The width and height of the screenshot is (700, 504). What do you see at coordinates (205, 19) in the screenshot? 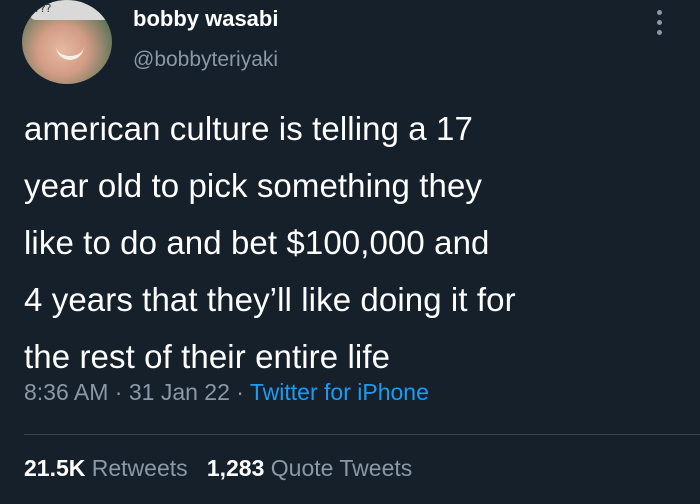
I see `display-name: bobby wasabi` at bounding box center [205, 19].